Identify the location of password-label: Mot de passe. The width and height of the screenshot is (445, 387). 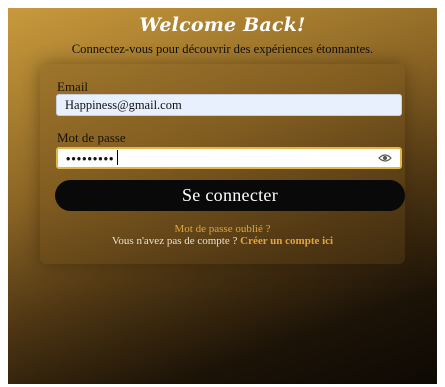
(91, 137).